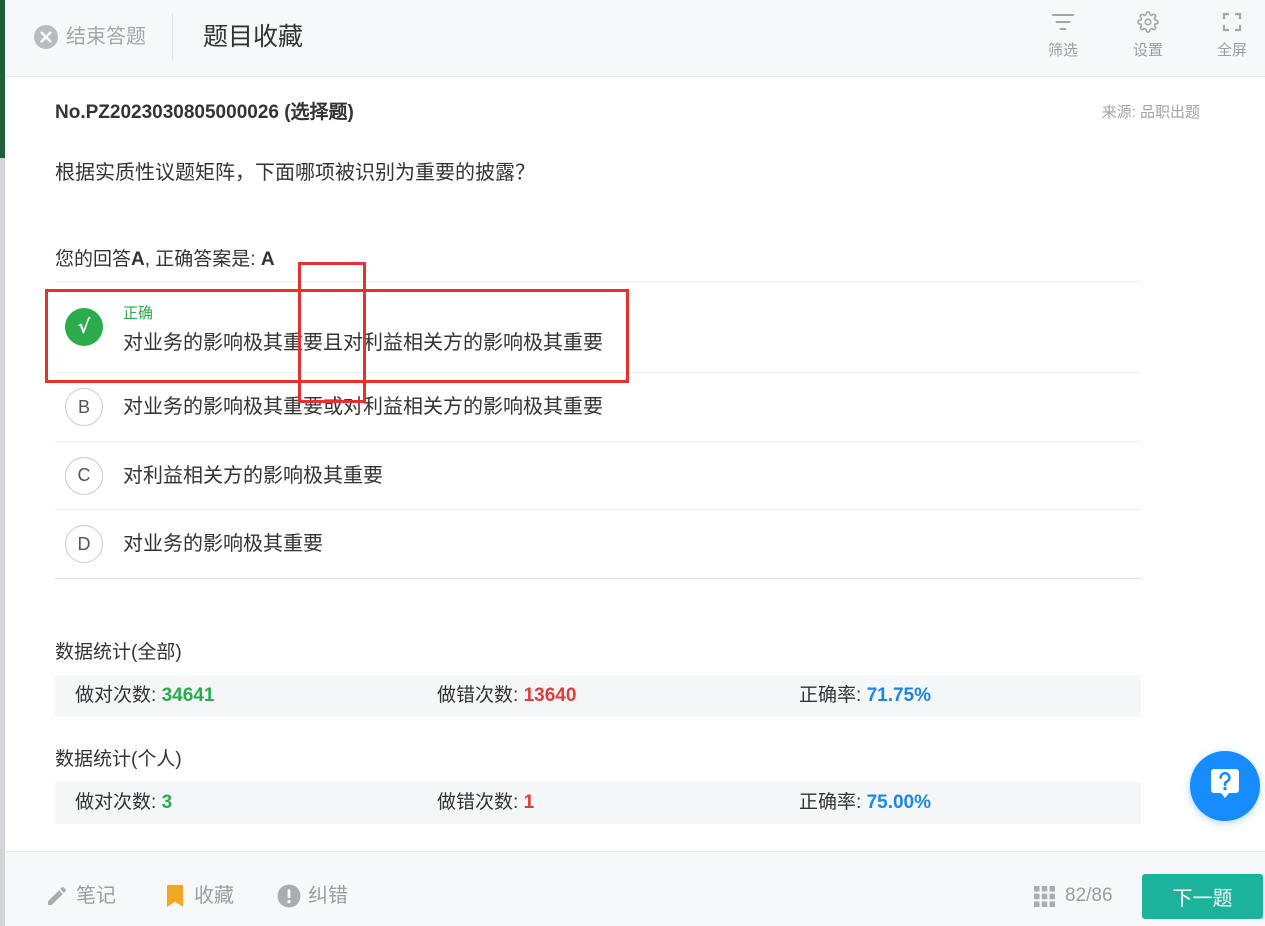 The image size is (1265, 926). What do you see at coordinates (960, 803) in the screenshot?
I see `stat-accuracy: 正确率: 75.00%` at bounding box center [960, 803].